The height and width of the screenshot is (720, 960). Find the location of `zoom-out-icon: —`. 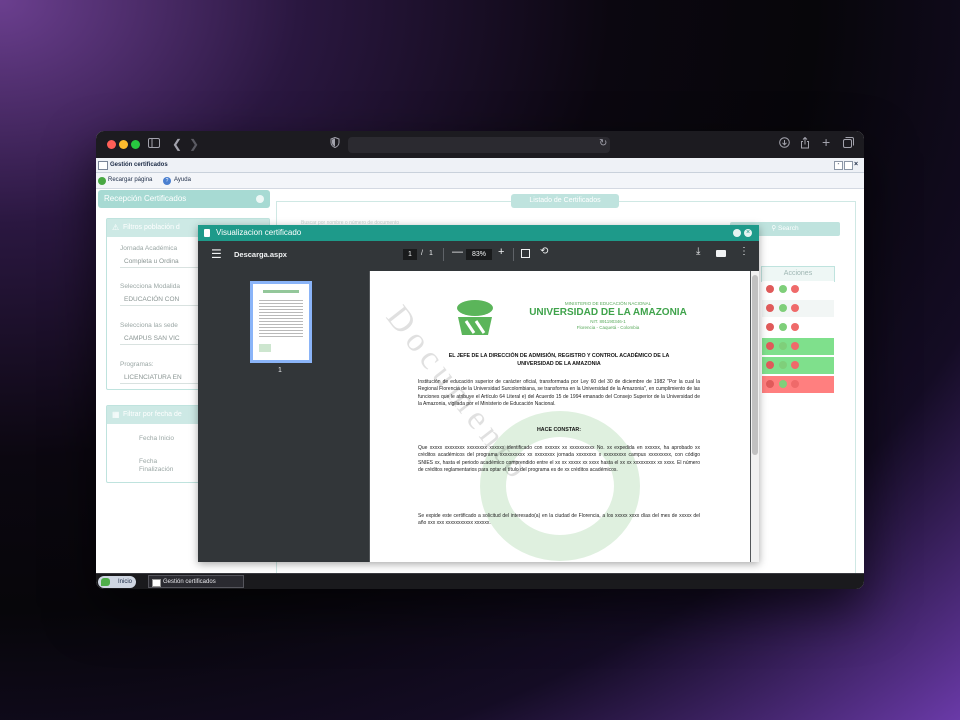

zoom-out-icon: — is located at coordinates (457, 252).